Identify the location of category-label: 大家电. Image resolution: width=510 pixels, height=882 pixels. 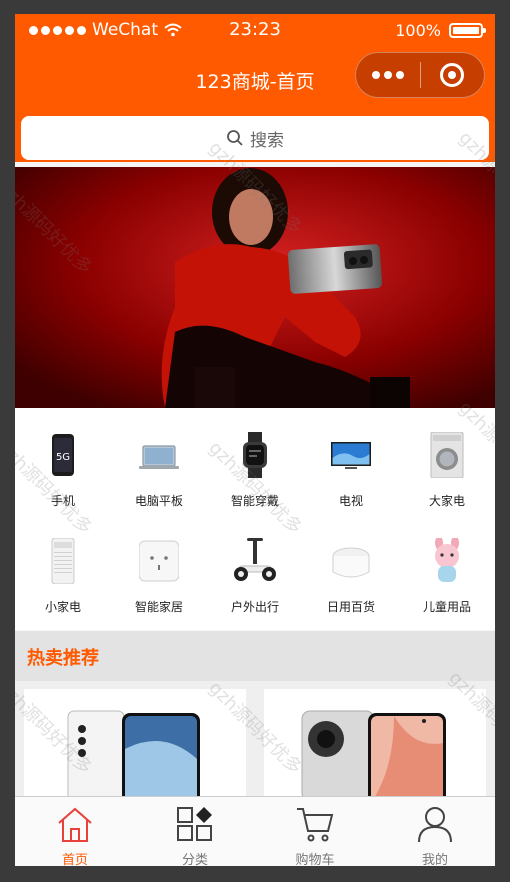
(446, 501).